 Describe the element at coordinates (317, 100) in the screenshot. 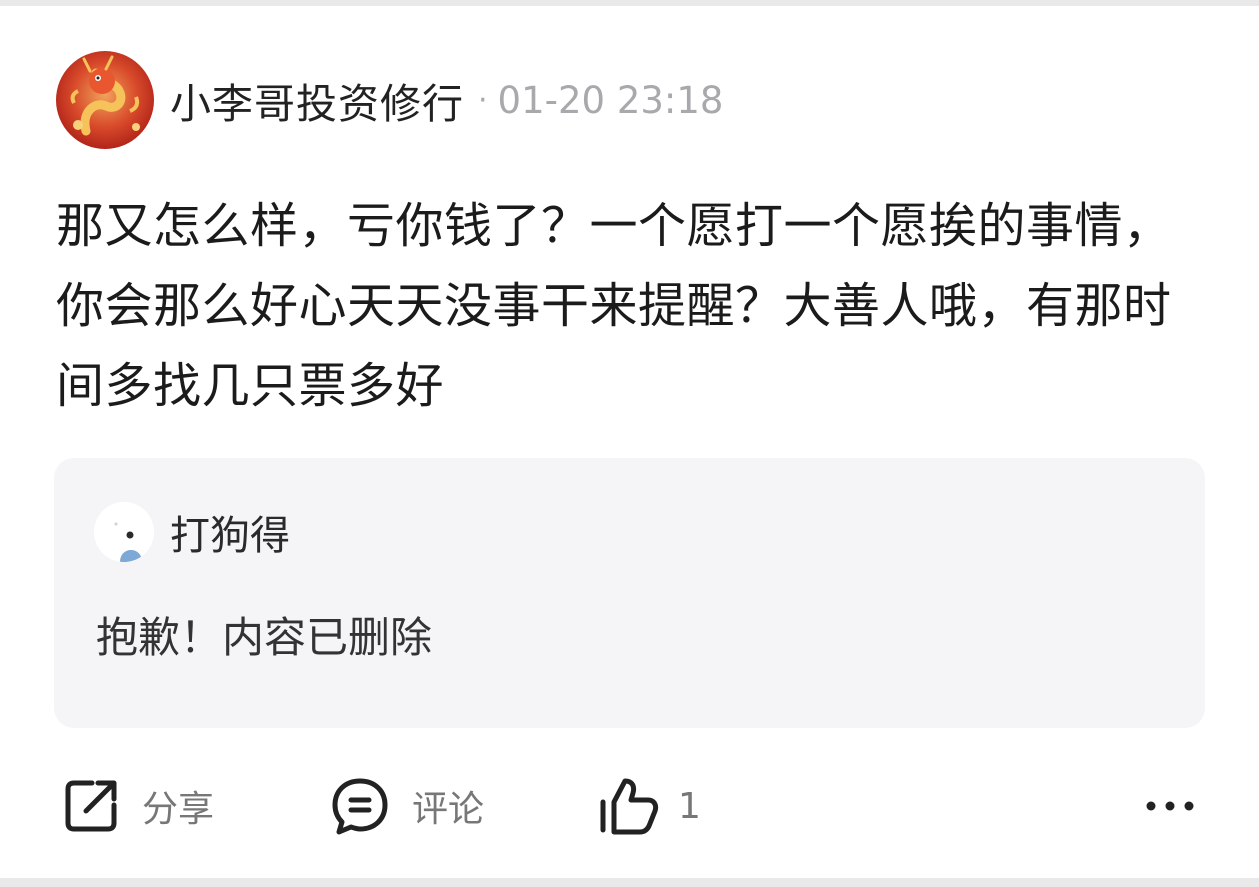

I see `author-name: 小李哥投资修行` at that location.